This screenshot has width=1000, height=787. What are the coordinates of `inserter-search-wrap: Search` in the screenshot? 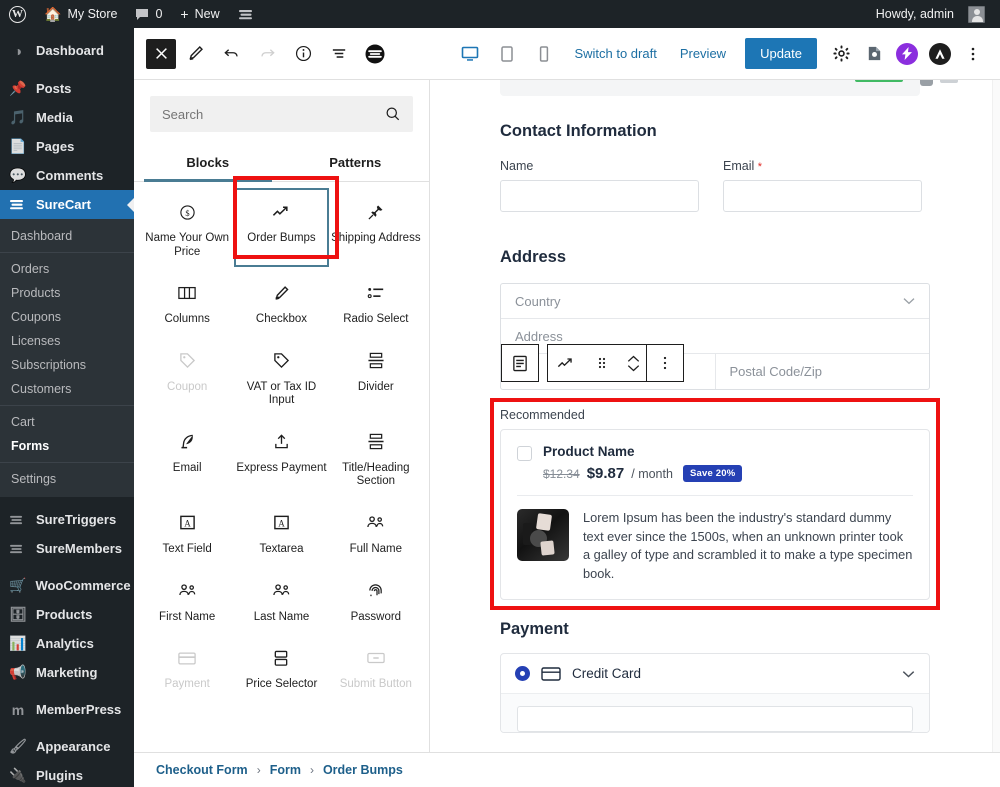 It's located at (281, 106).